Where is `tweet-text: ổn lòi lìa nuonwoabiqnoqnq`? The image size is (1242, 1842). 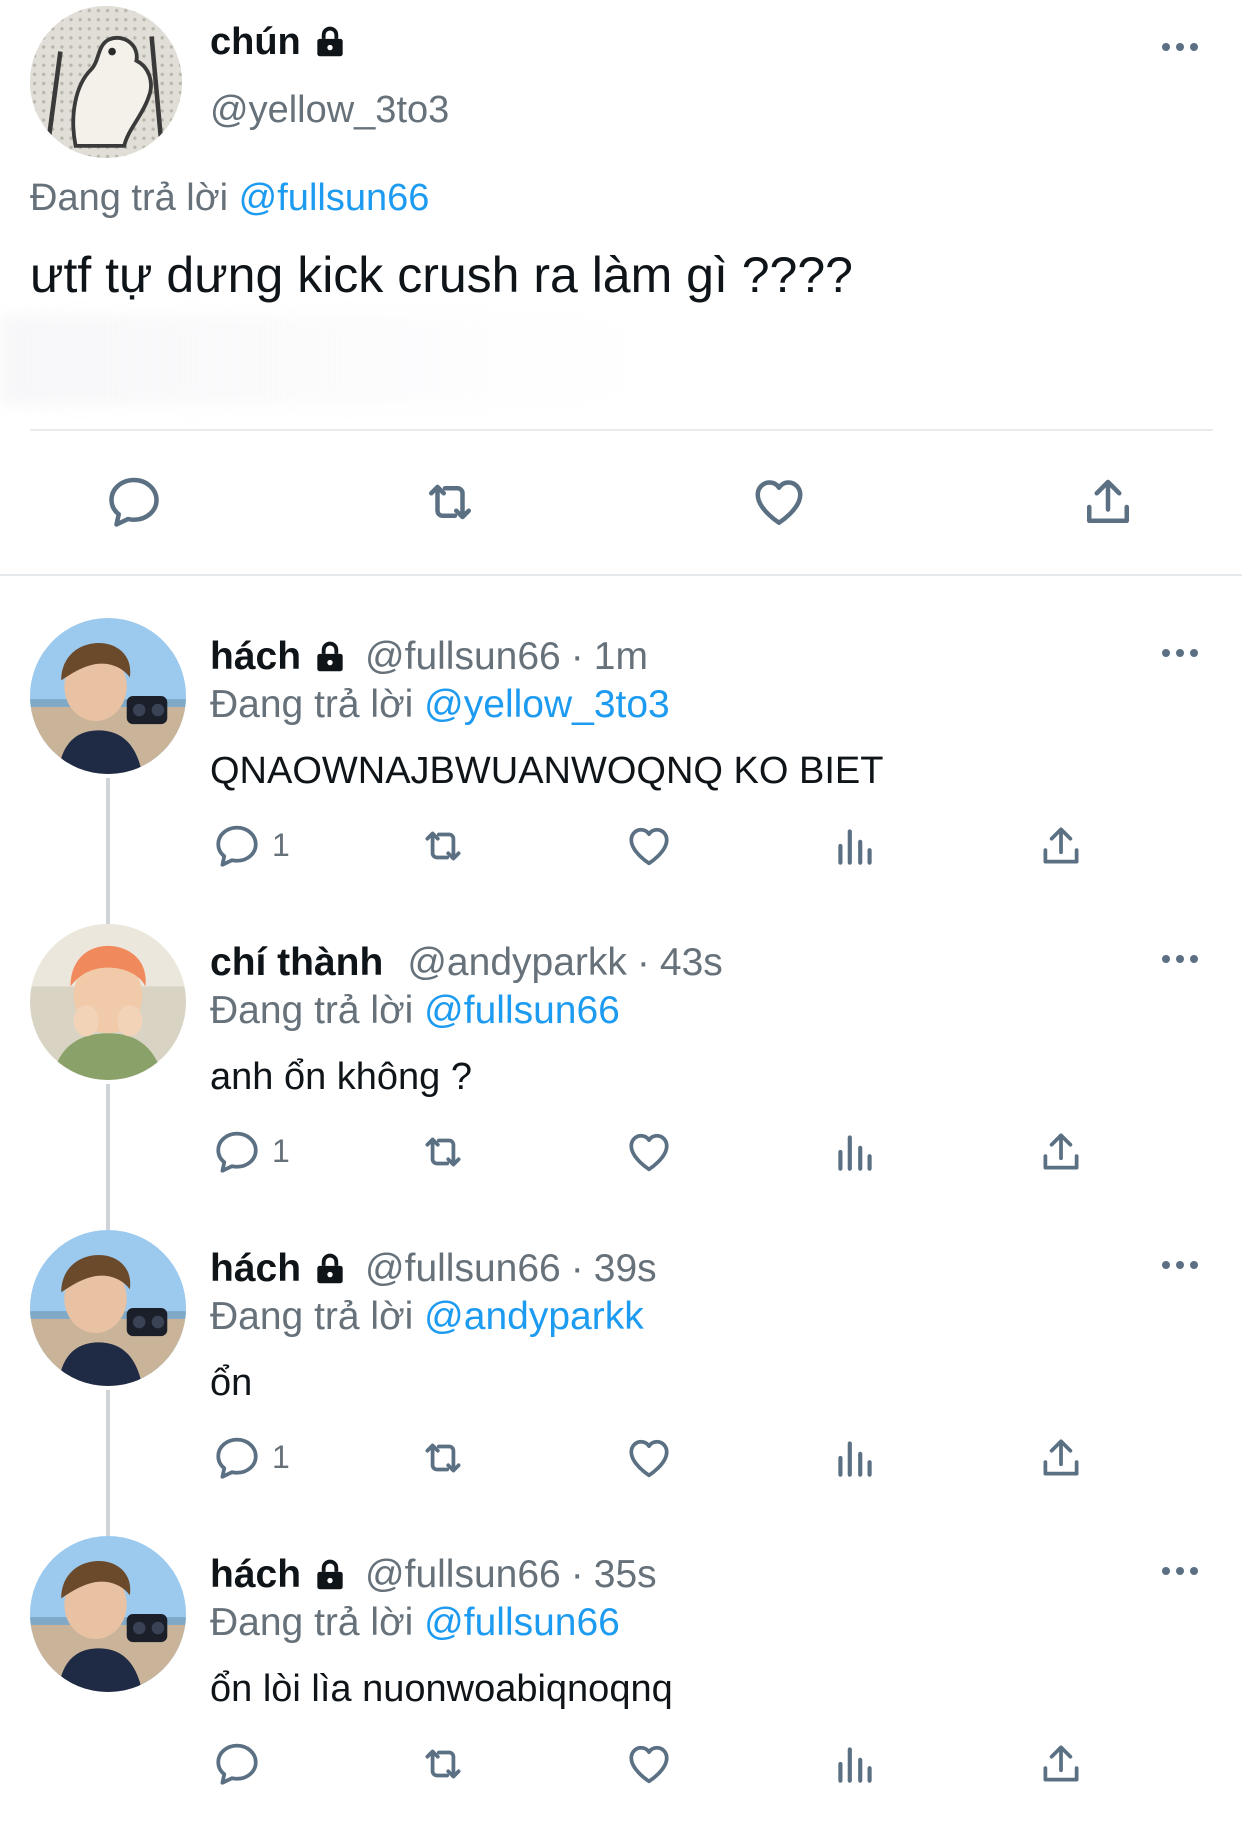 tweet-text: ổn lòi lìa nuonwoabiqnoqnq is located at coordinates (441, 1689).